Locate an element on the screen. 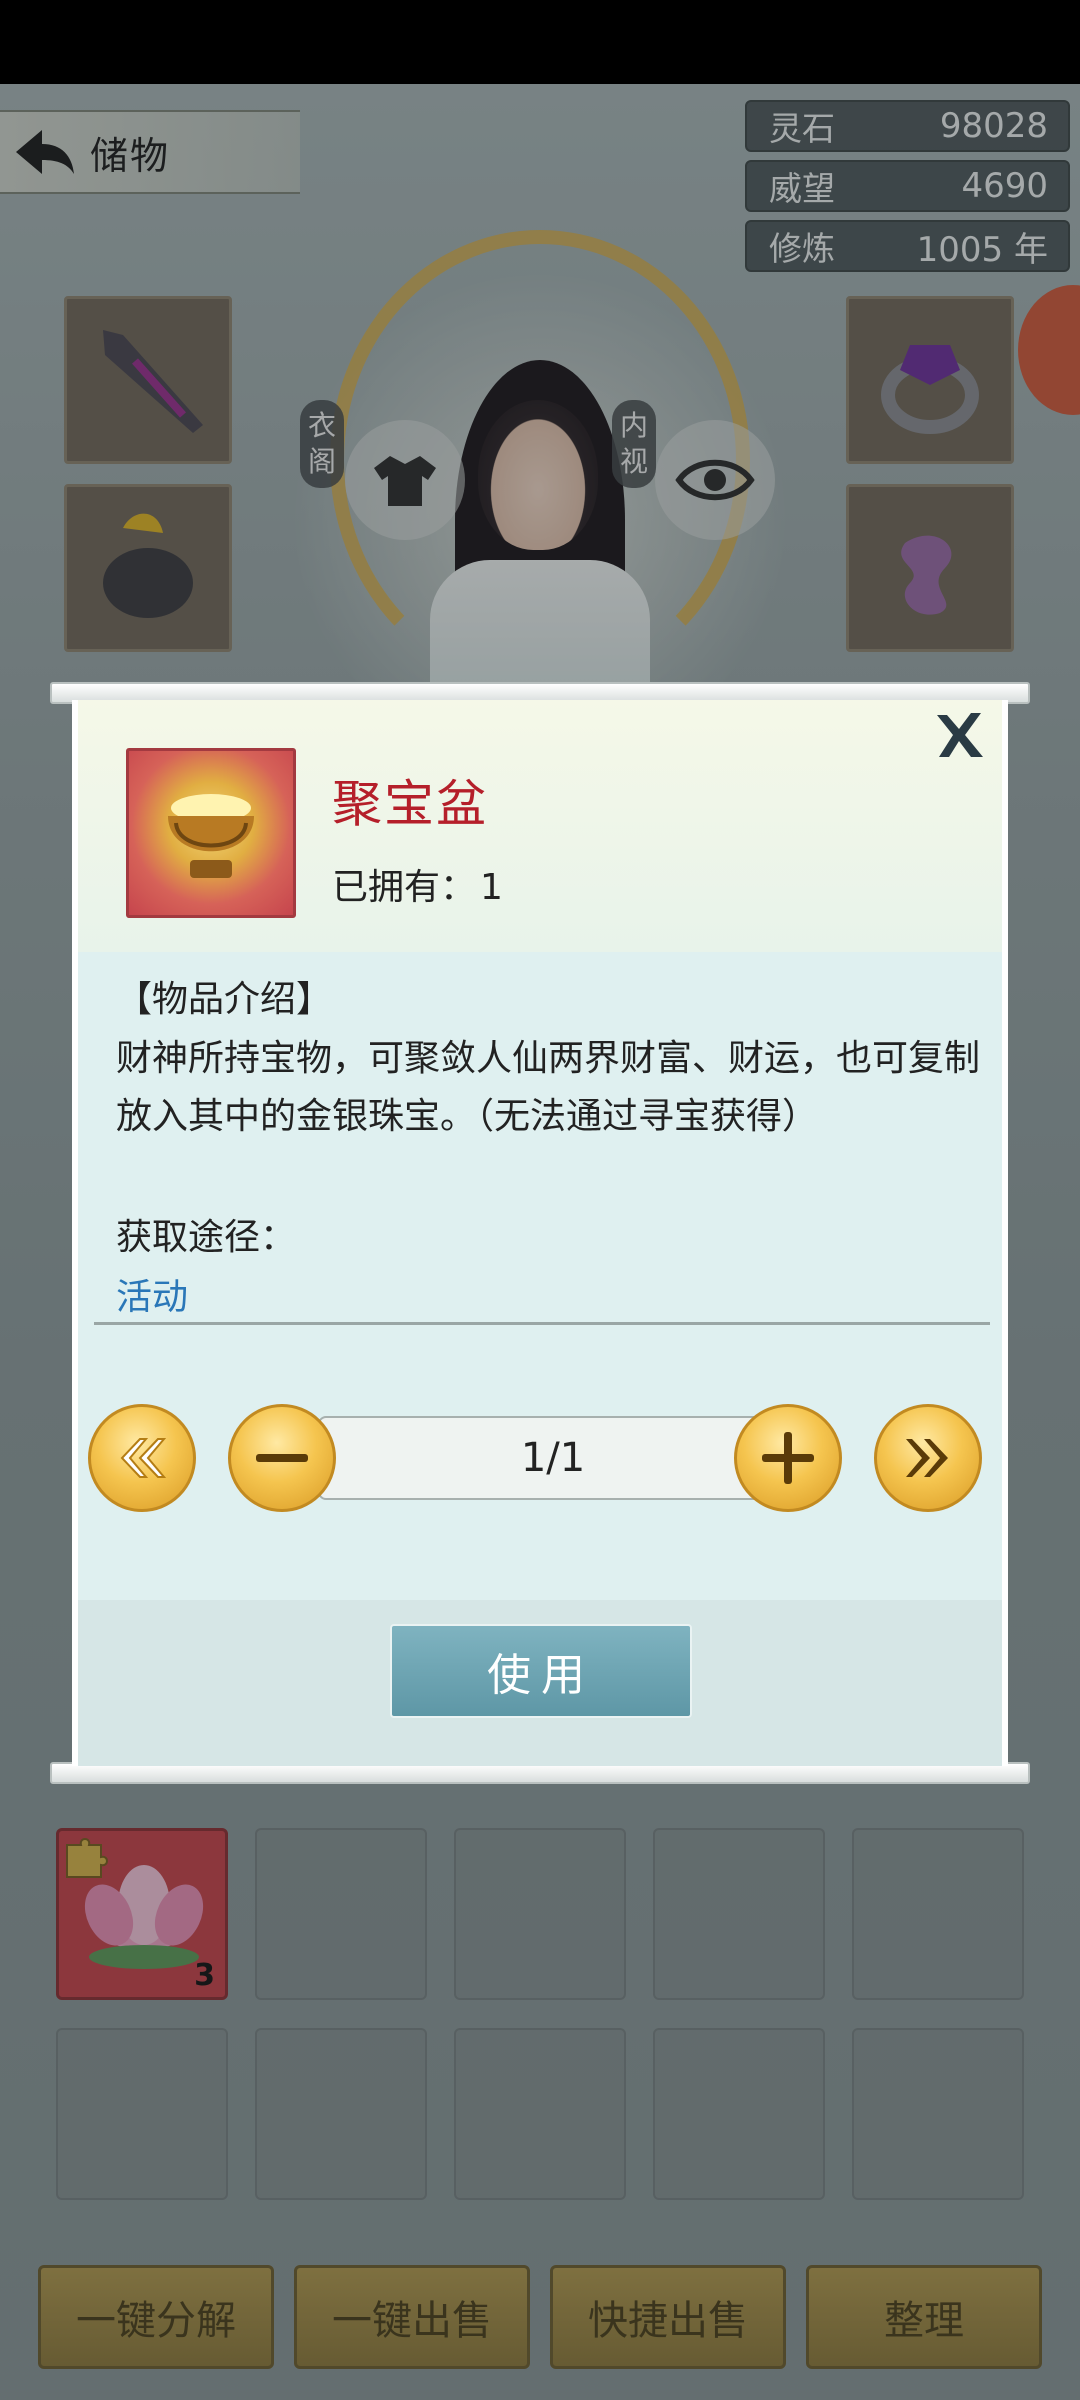 The image size is (1080, 2400). source-title: 获取途径： is located at coordinates (206, 1237).